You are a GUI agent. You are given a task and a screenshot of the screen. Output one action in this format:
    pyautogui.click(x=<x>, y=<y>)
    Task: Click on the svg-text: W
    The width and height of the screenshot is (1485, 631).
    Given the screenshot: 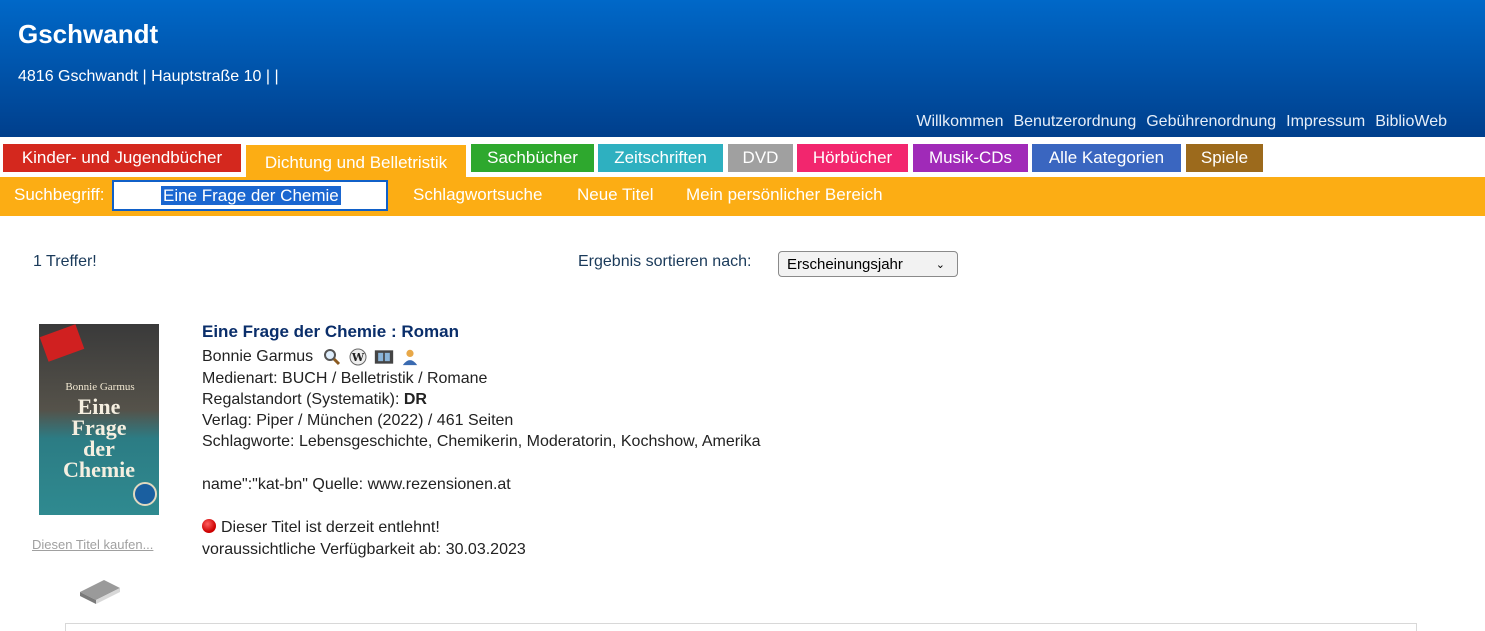 What is the action you would take?
    pyautogui.click(x=357, y=357)
    